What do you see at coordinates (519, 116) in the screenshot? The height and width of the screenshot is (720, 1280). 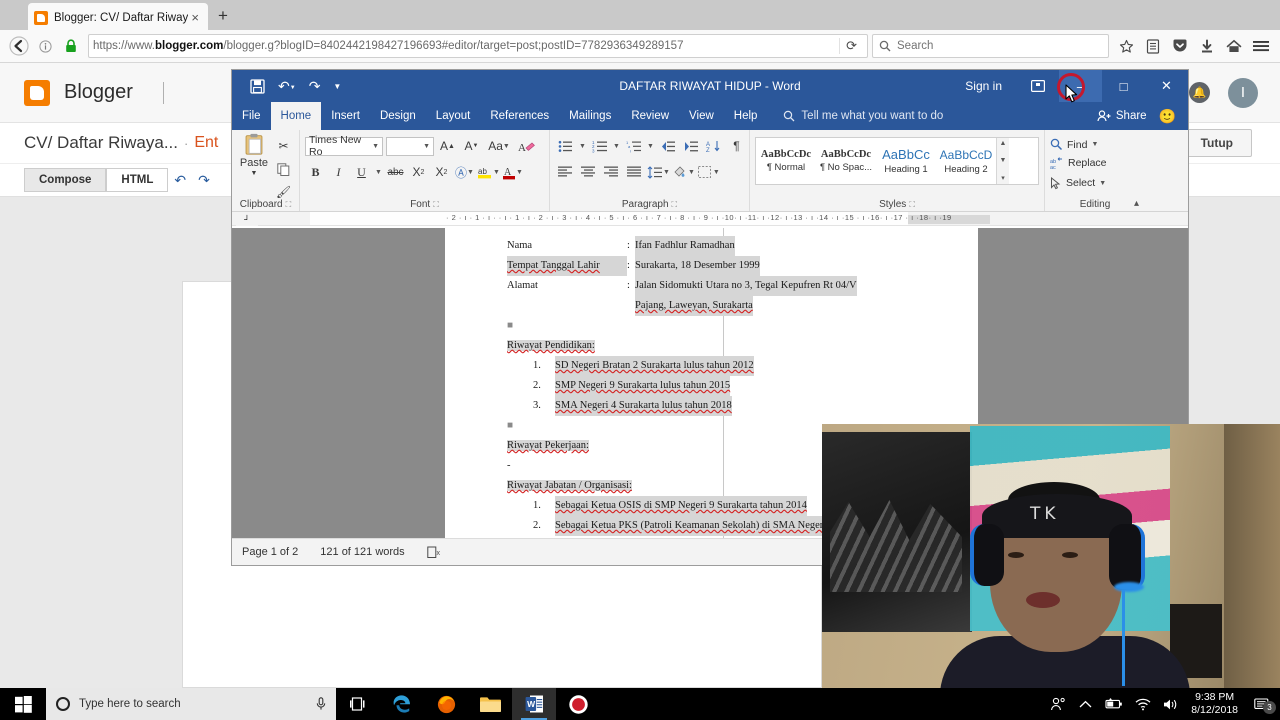 I see `tab-references: References` at bounding box center [519, 116].